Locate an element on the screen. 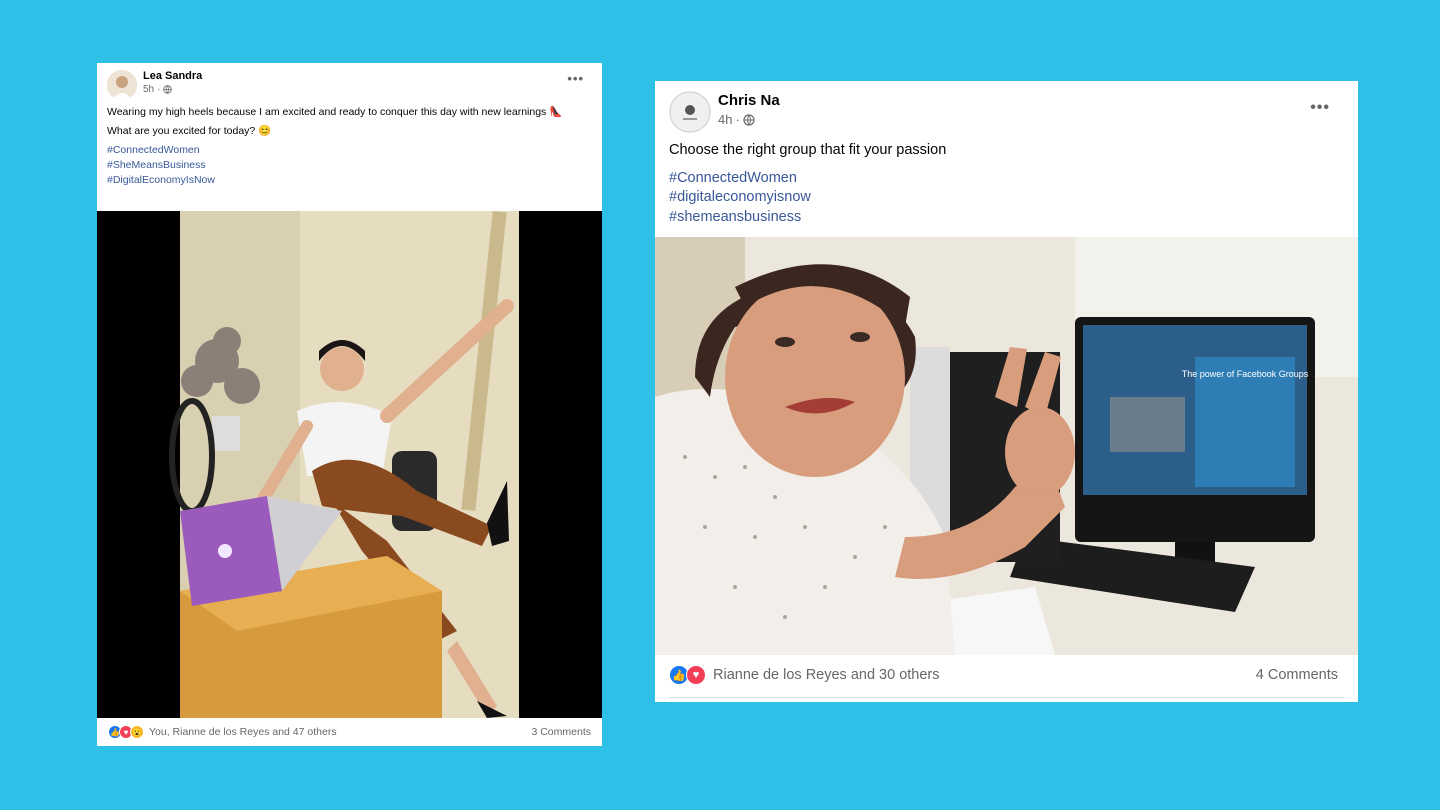 The height and width of the screenshot is (810, 1440). author-name: Chris Na is located at coordinates (749, 100).